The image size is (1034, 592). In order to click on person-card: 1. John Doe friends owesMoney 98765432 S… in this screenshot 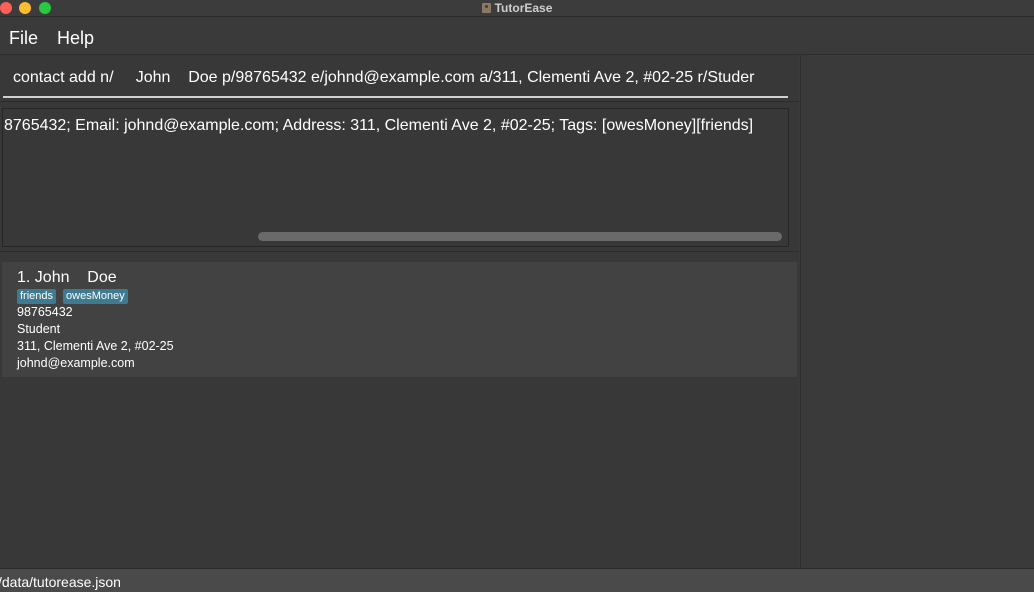, I will do `click(399, 319)`.